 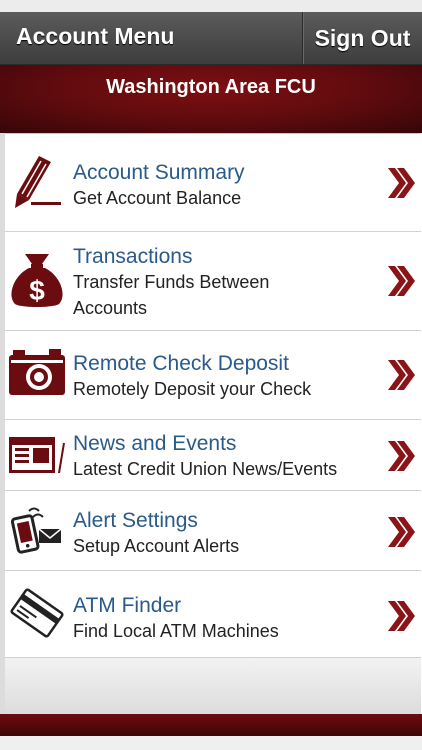 I want to click on menu-item-title: News and Events, so click(x=155, y=443).